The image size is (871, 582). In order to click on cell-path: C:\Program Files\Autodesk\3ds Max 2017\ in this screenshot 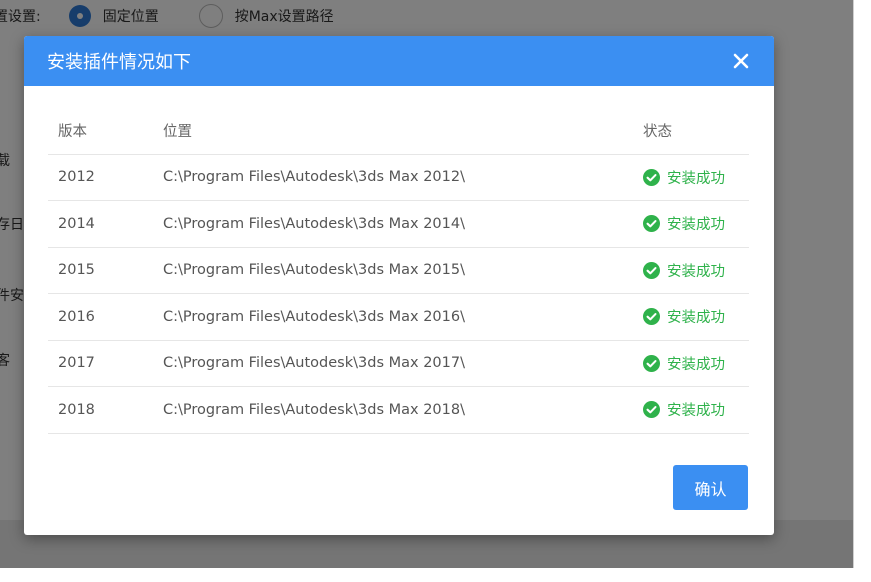, I will do `click(393, 363)`.